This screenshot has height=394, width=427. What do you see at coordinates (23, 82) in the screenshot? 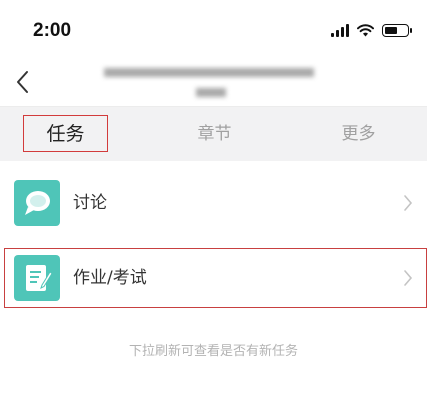
I see `chevron-left-icon` at bounding box center [23, 82].